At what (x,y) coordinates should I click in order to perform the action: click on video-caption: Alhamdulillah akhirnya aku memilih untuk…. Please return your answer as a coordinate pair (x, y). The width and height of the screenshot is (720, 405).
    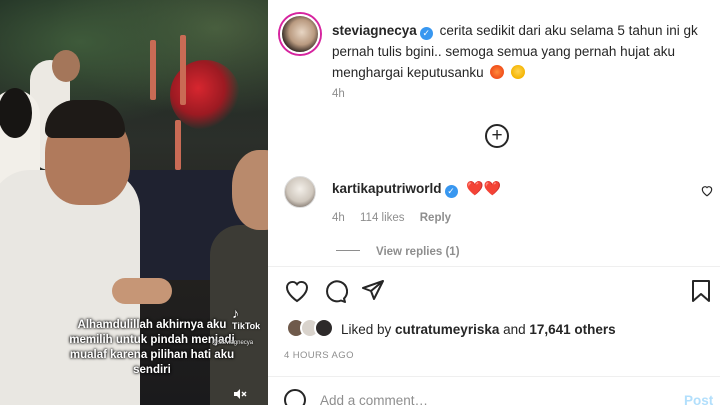
    Looking at the image, I should click on (152, 347).